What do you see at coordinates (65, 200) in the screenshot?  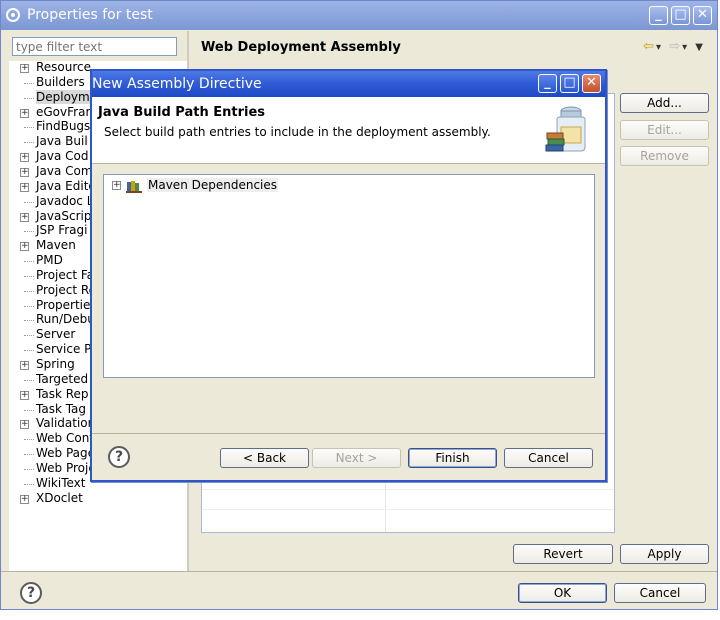 I see `tree-item-label: Javadoc L` at bounding box center [65, 200].